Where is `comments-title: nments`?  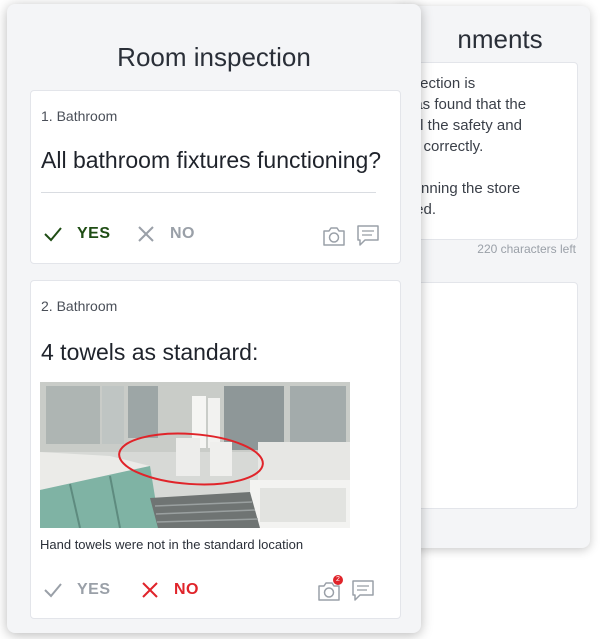 comments-title: nments is located at coordinates (500, 39).